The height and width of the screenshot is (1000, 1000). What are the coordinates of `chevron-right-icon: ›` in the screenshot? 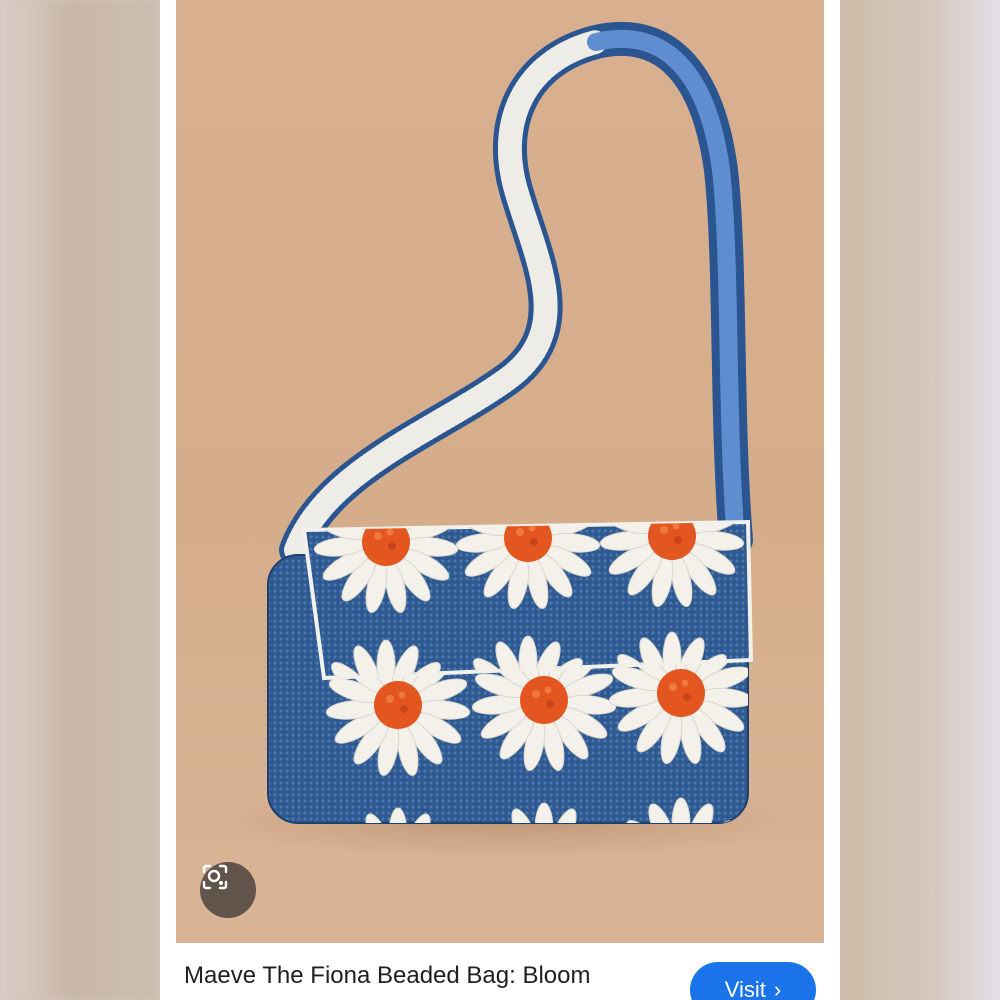 It's located at (777, 988).